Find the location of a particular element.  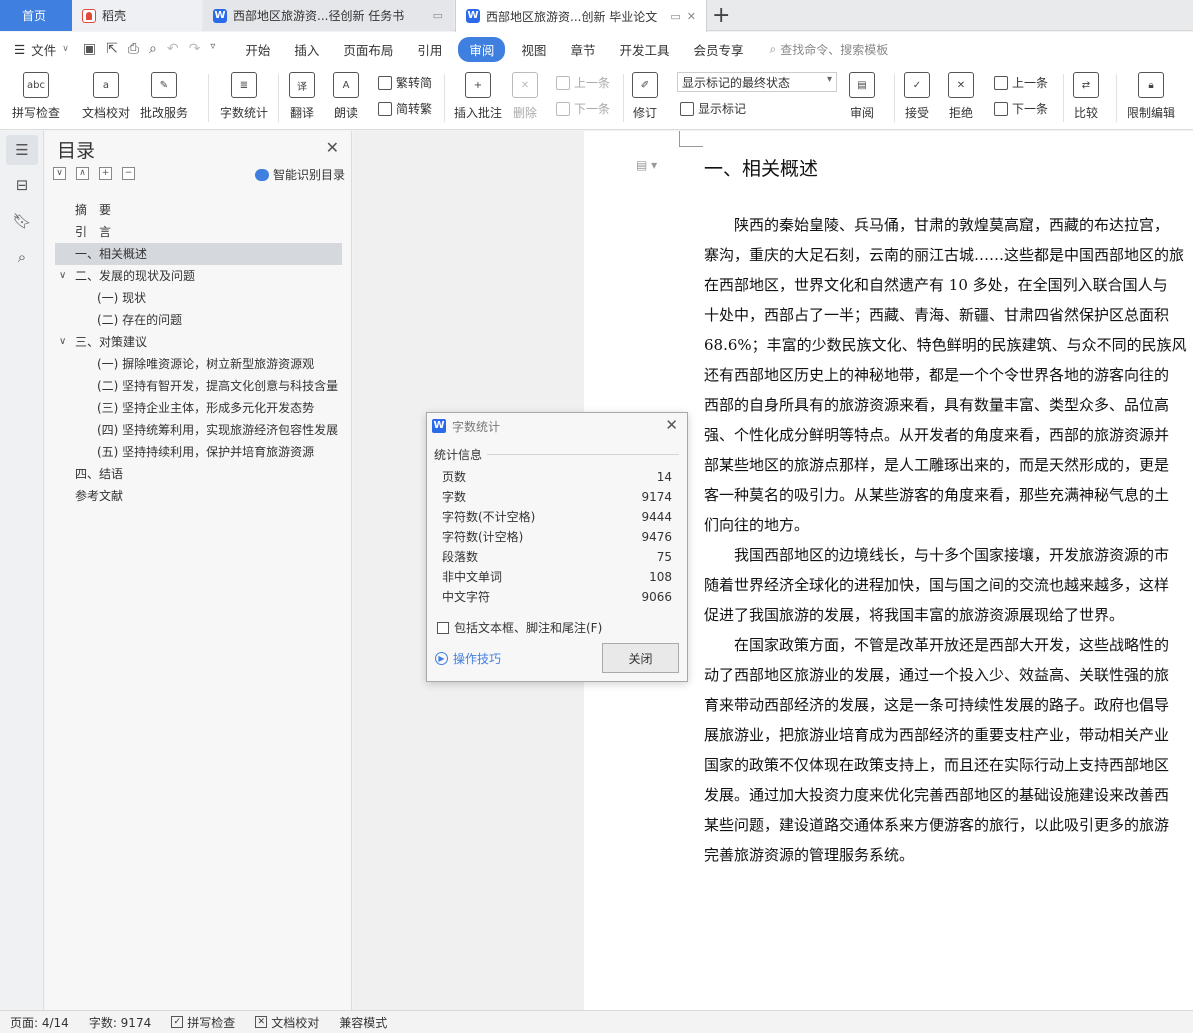

redo-icon: ↷ is located at coordinates (195, 49).